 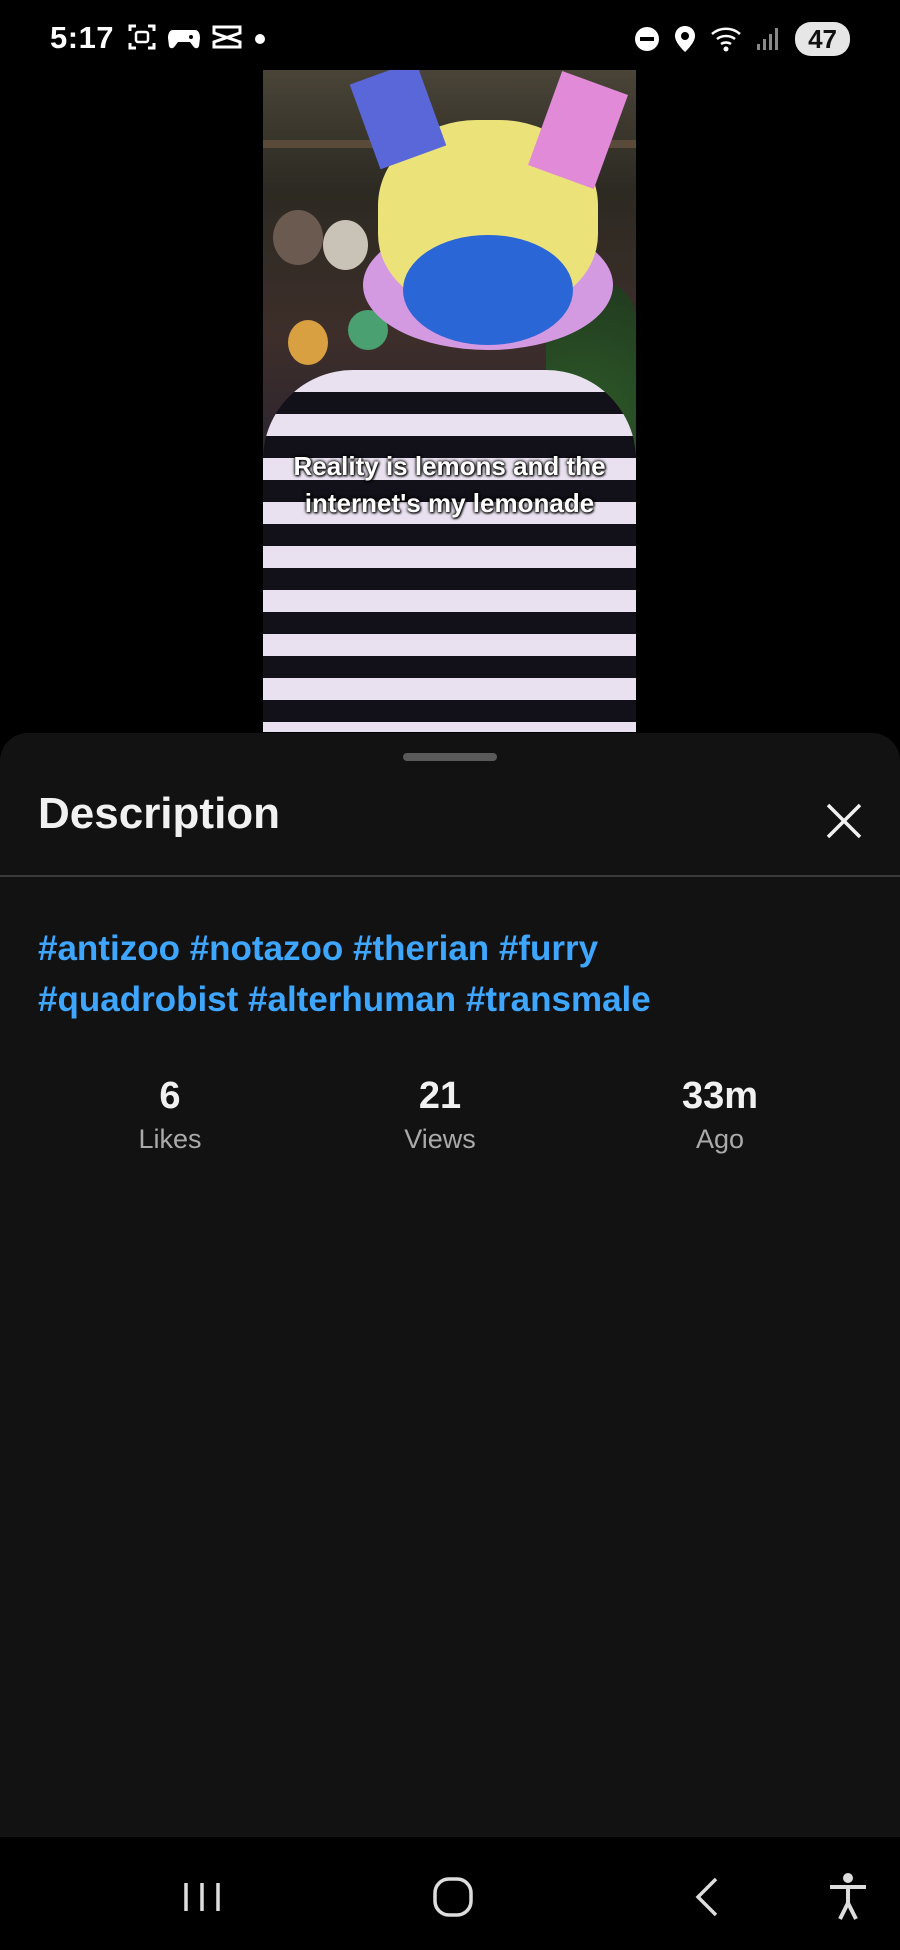 What do you see at coordinates (202, 1897) in the screenshot?
I see `recent-apps-icon` at bounding box center [202, 1897].